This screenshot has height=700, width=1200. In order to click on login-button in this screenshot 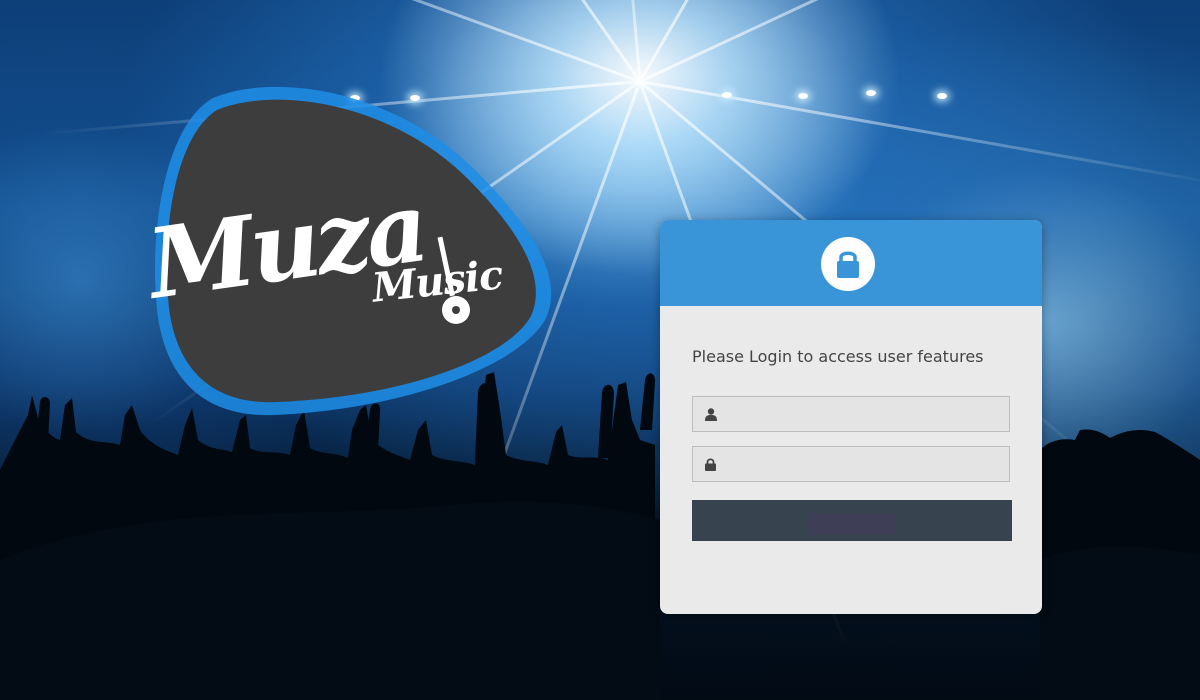, I will do `click(852, 520)`.